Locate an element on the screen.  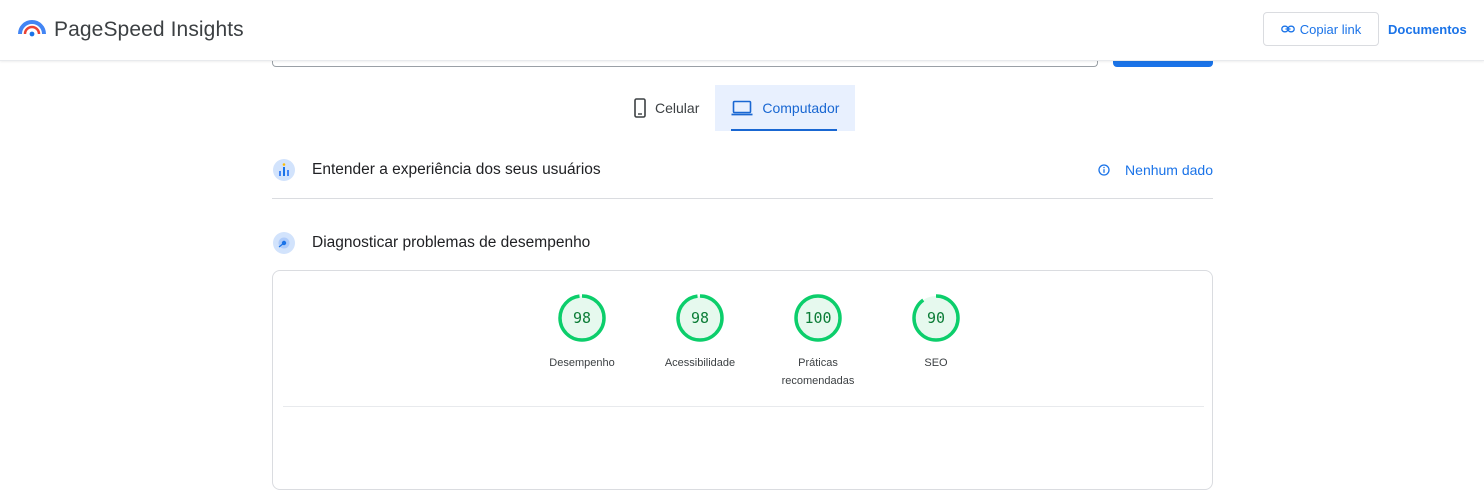
field-data-title: Entender a experiência dos seus usuários is located at coordinates (456, 169).